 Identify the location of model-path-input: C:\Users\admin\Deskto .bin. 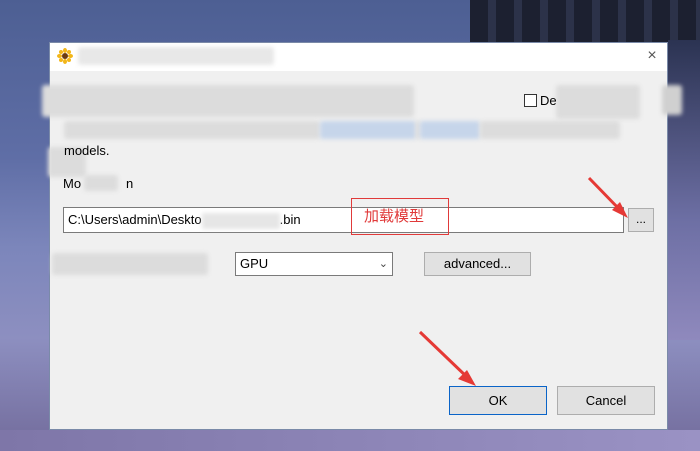
(343, 220).